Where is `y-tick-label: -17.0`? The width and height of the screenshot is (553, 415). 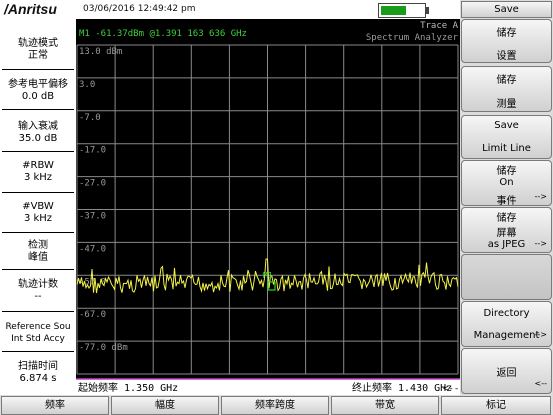 y-tick-label: -17.0 is located at coordinates (92, 151).